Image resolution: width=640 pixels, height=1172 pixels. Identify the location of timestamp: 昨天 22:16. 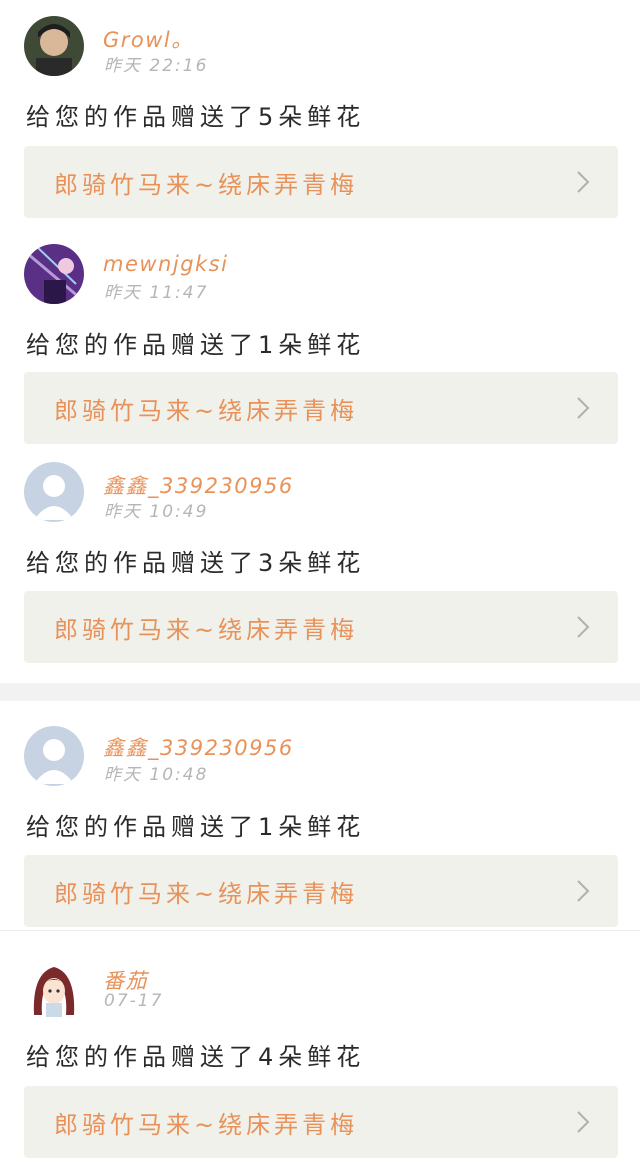
(156, 66).